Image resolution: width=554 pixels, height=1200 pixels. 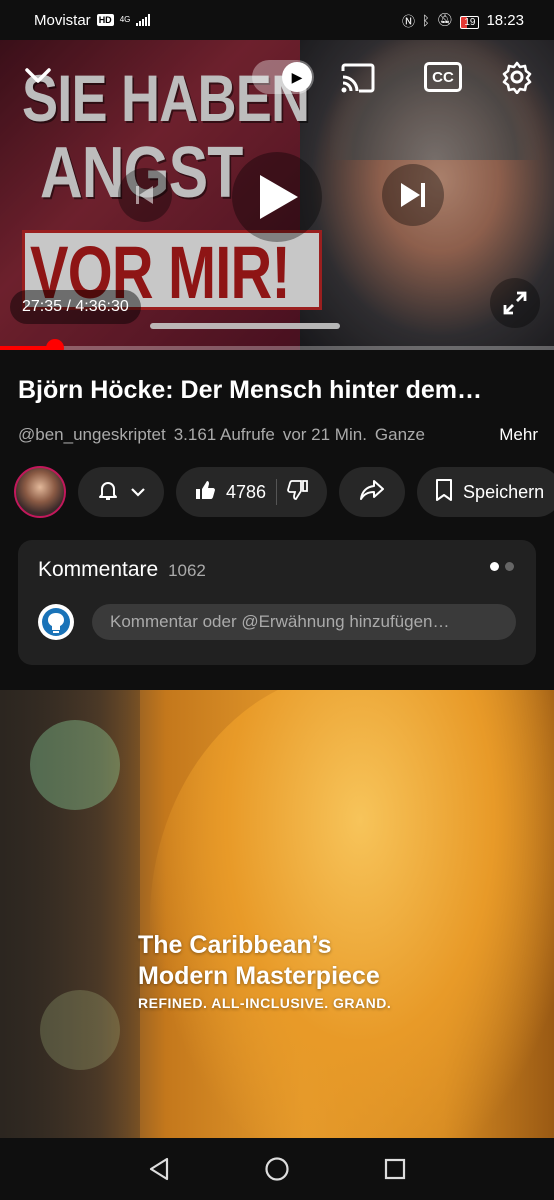 I want to click on bookmark-icon, so click(x=444, y=492).